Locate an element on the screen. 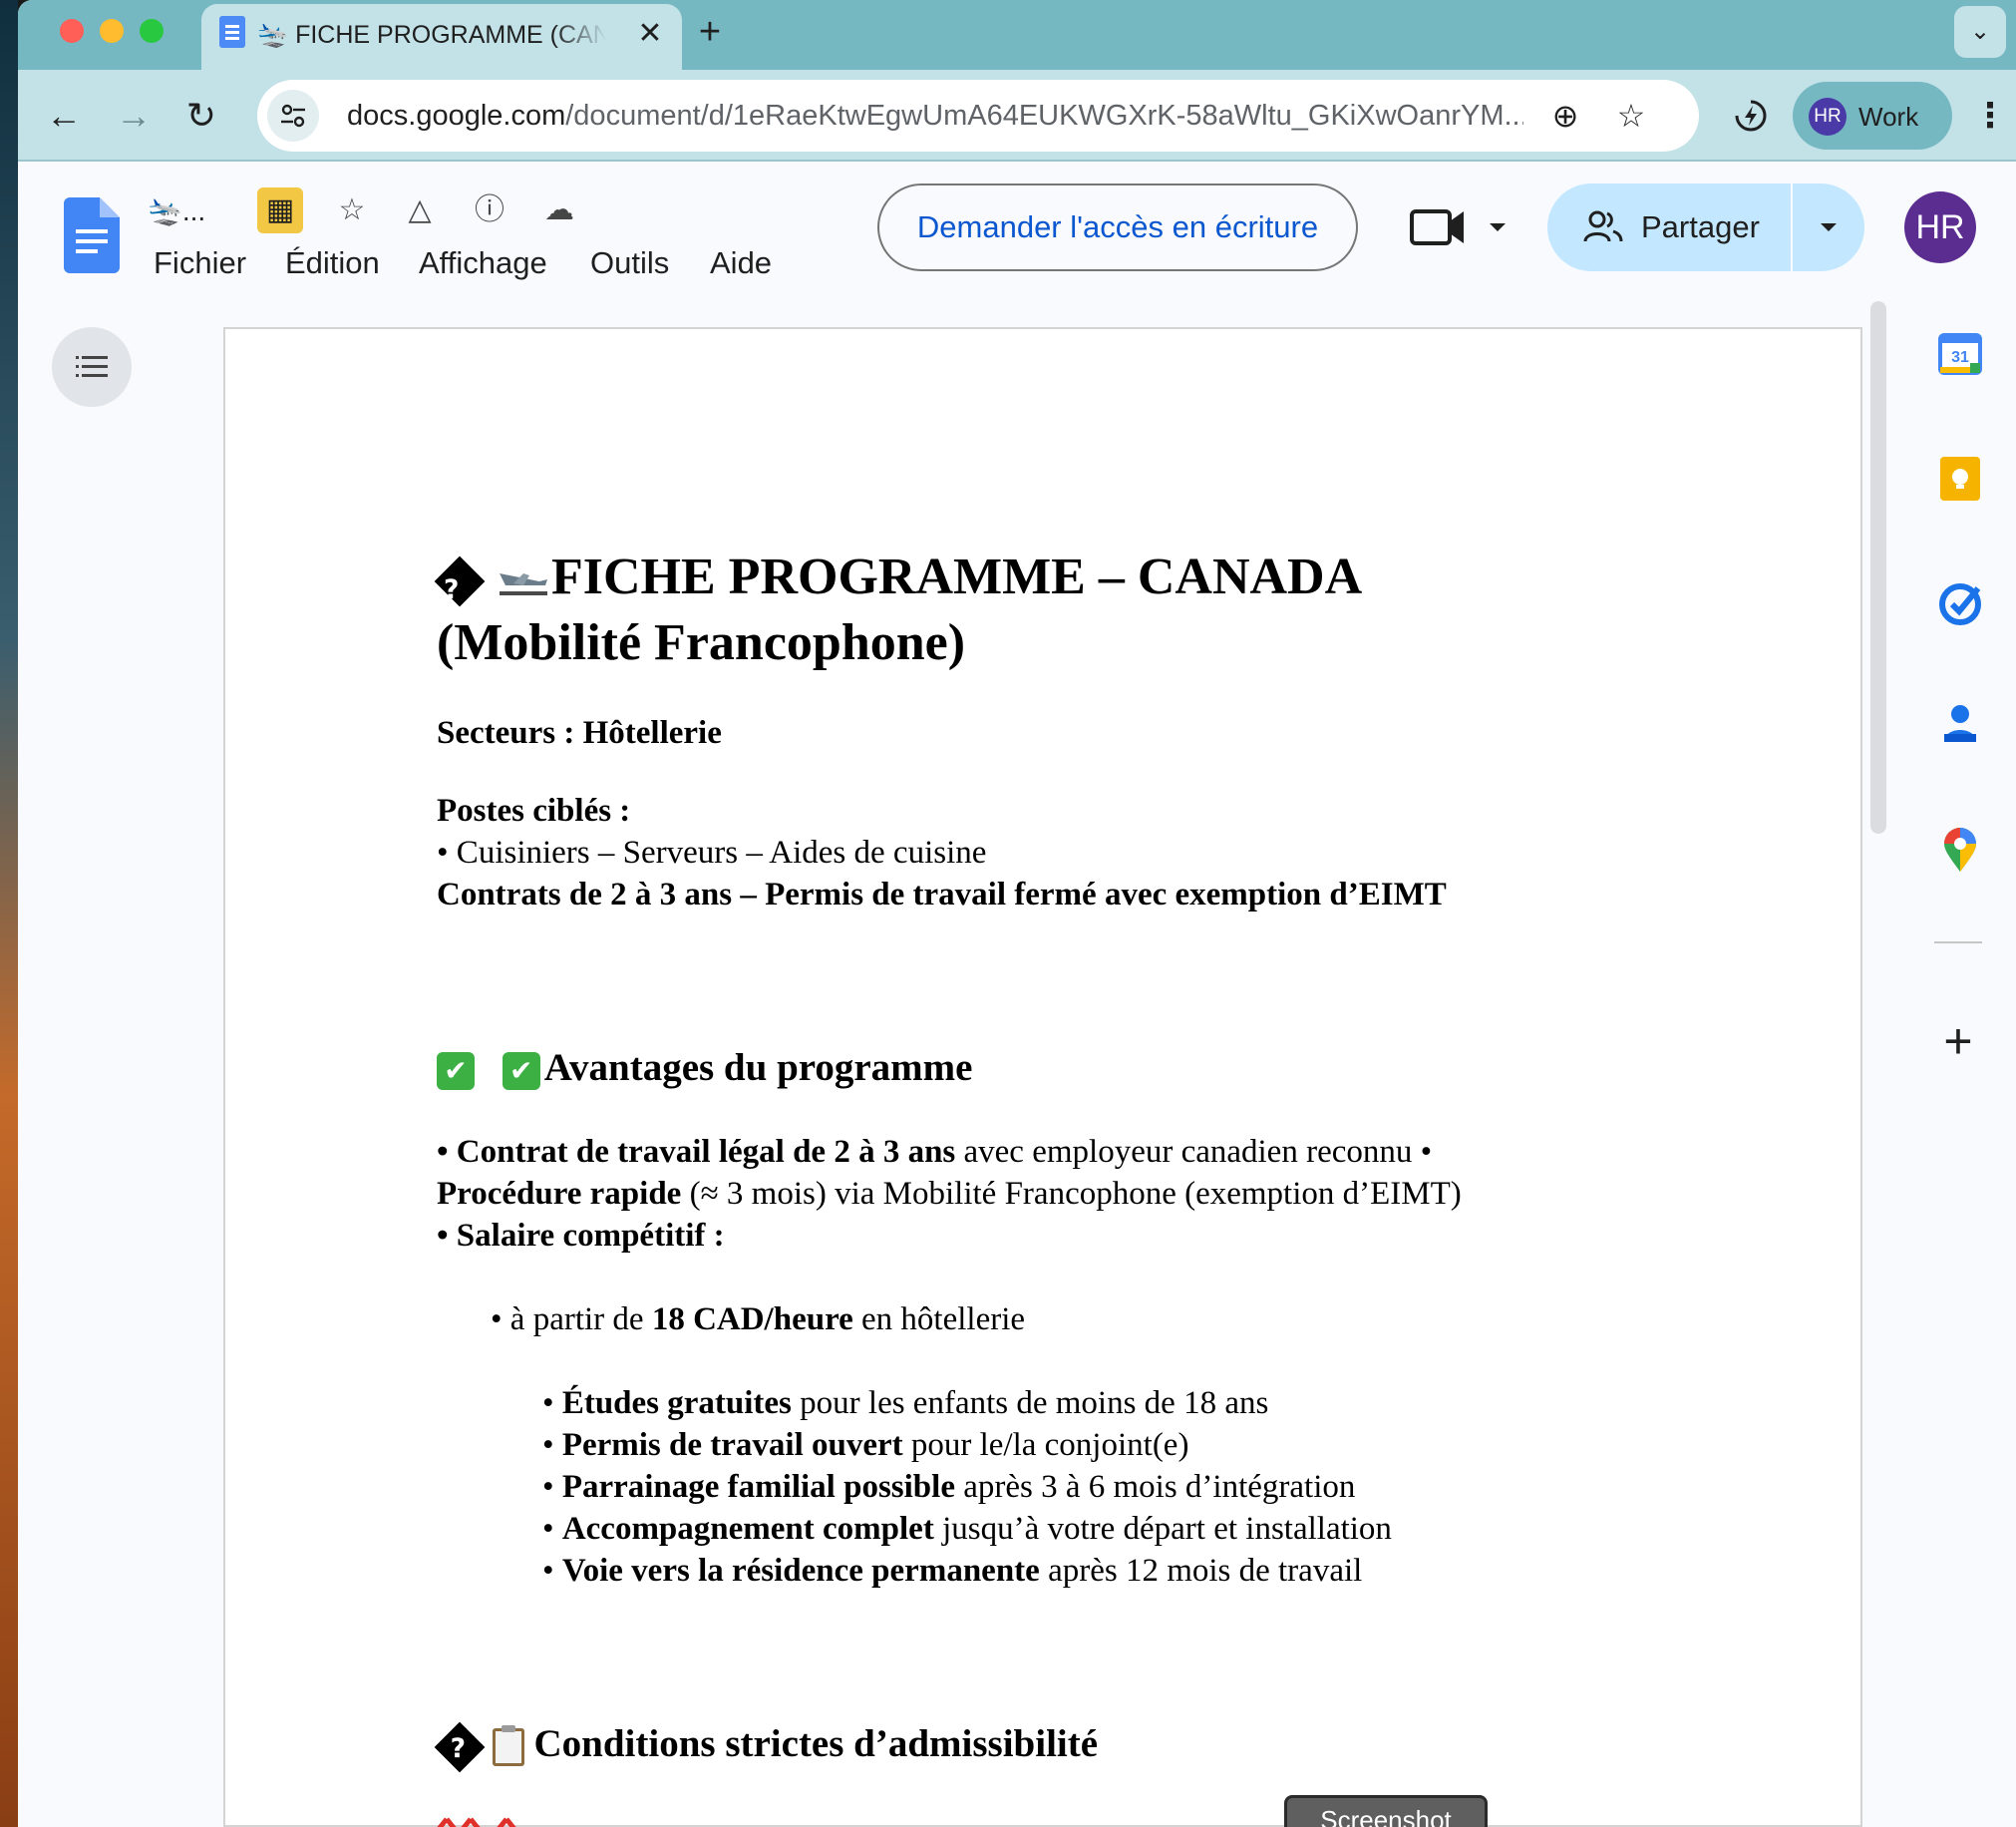  maps-icon is located at coordinates (1960, 850).